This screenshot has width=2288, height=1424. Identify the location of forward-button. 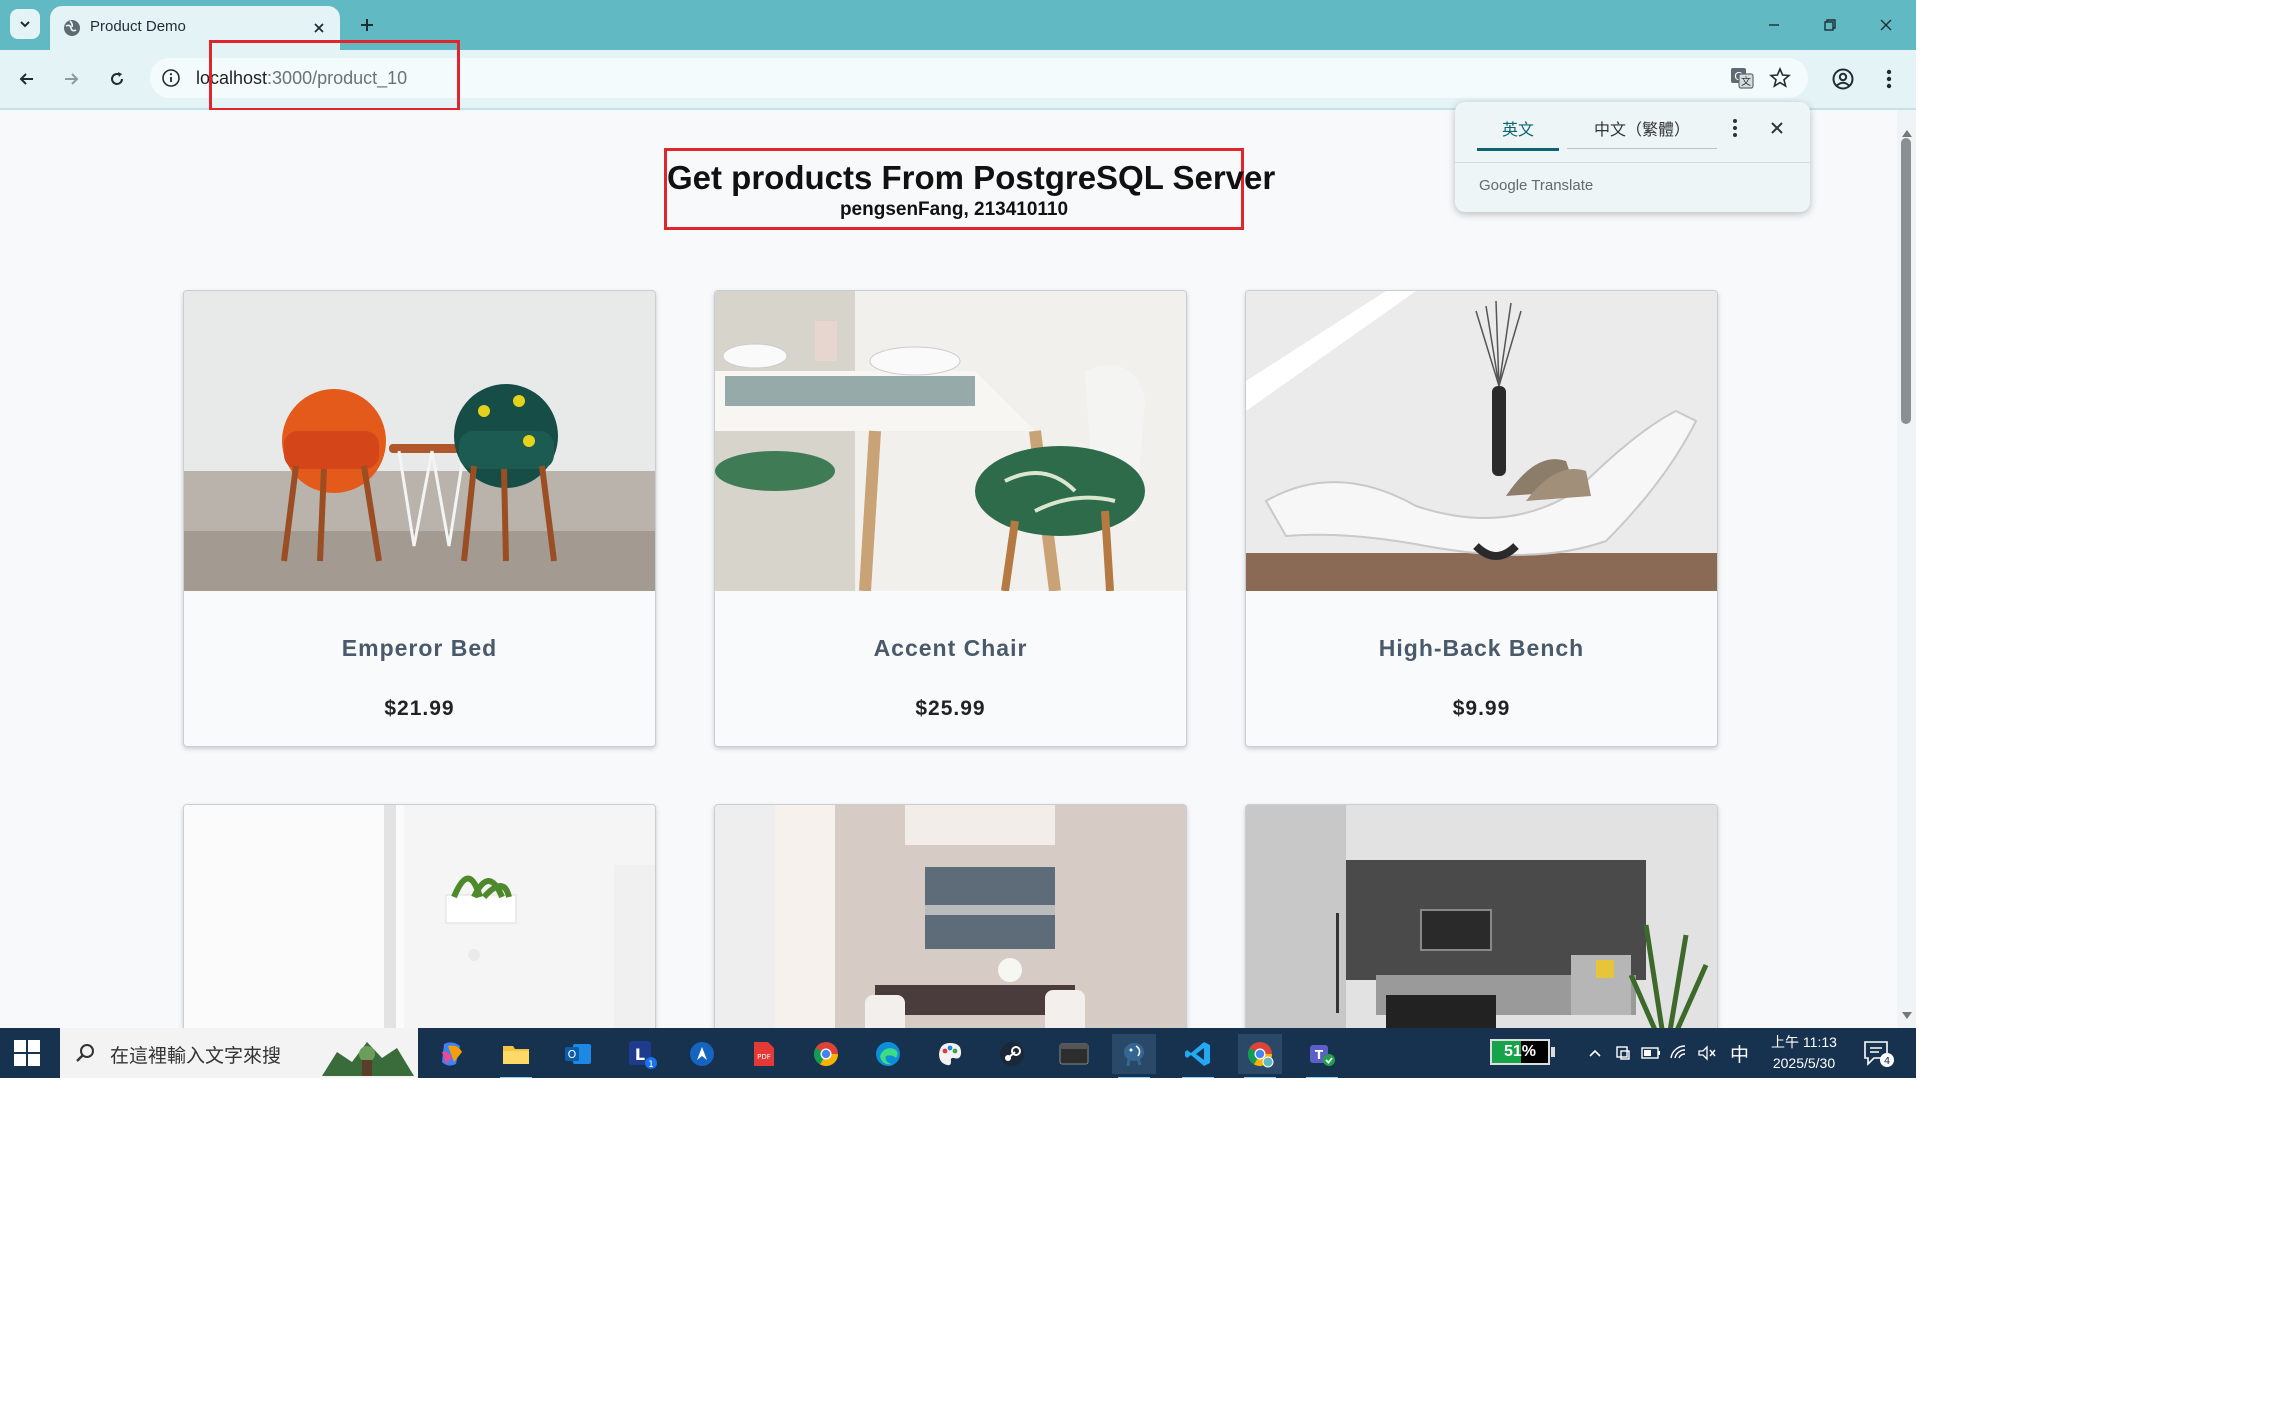
(71, 79).